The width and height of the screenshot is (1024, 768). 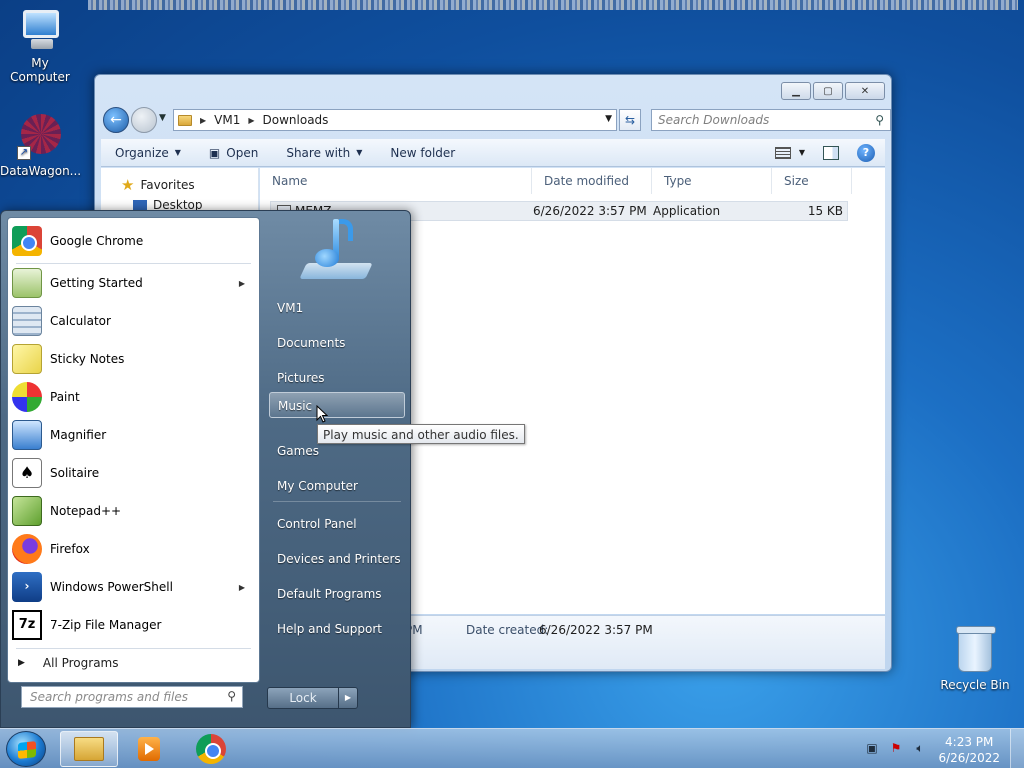 What do you see at coordinates (134, 435) in the screenshot?
I see `program-magnifier: Magnifier` at bounding box center [134, 435].